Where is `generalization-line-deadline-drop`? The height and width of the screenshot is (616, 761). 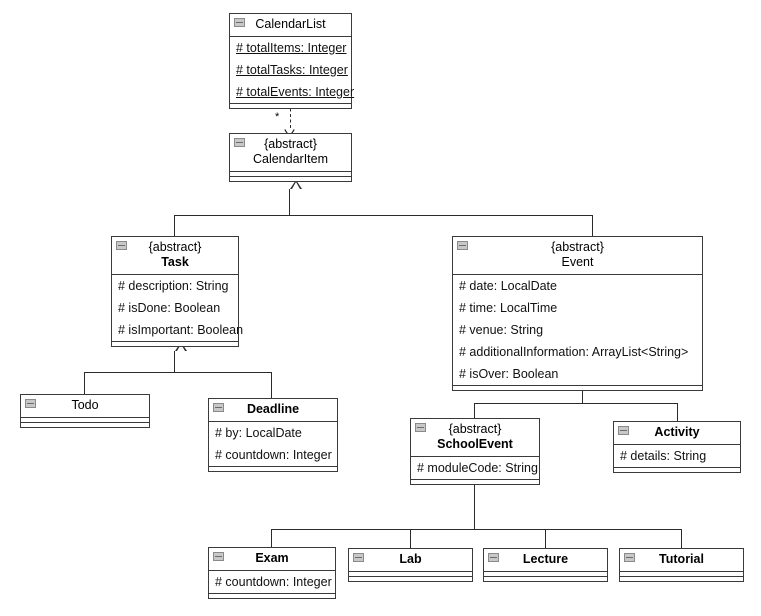
generalization-line-deadline-drop is located at coordinates (271, 385).